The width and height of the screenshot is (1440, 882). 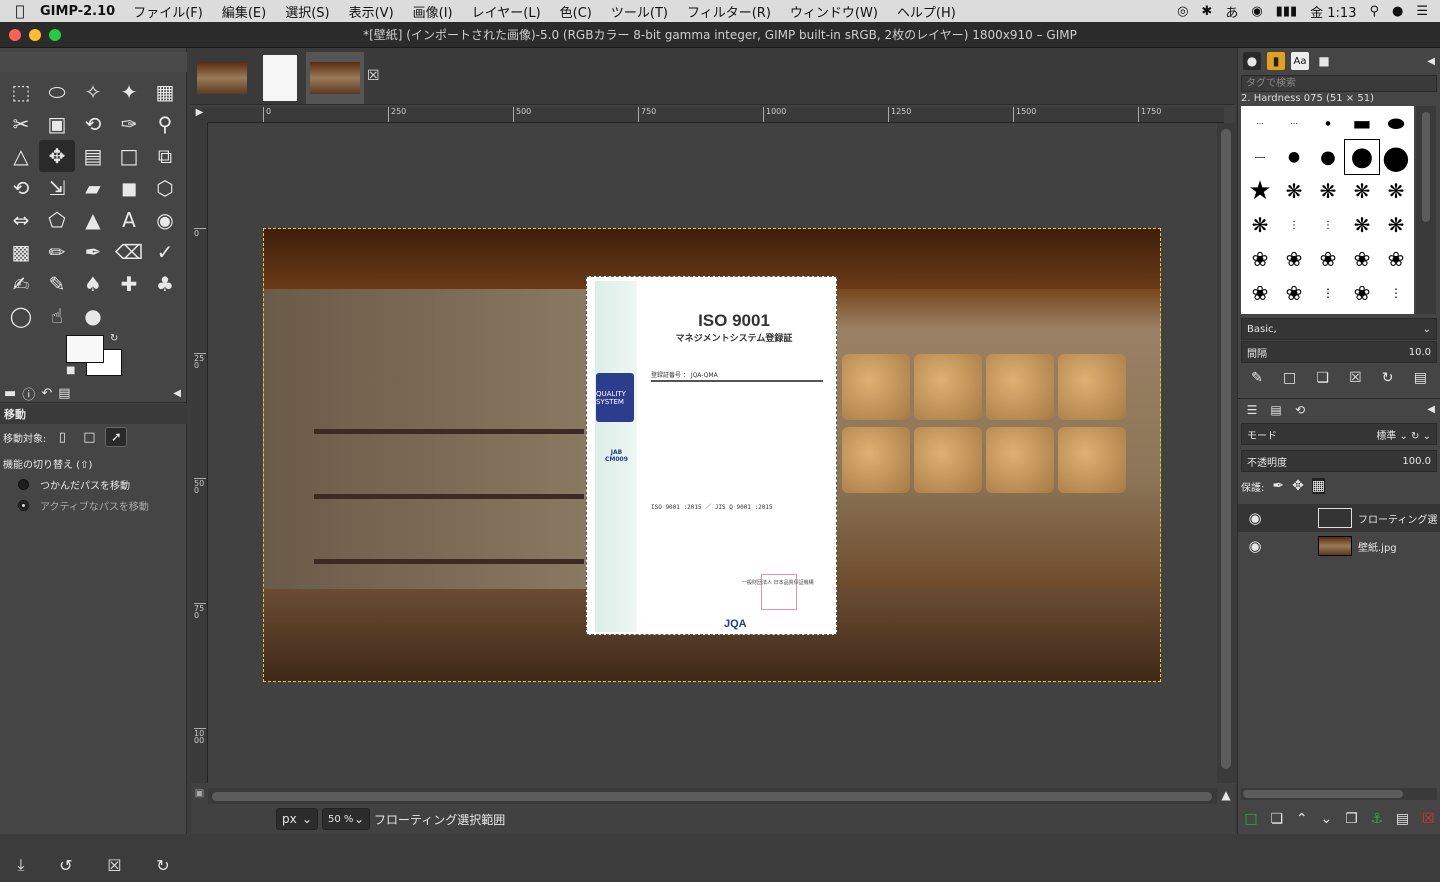 I want to click on fuzzy-select-tool-icon: ✦, so click(x=129, y=92).